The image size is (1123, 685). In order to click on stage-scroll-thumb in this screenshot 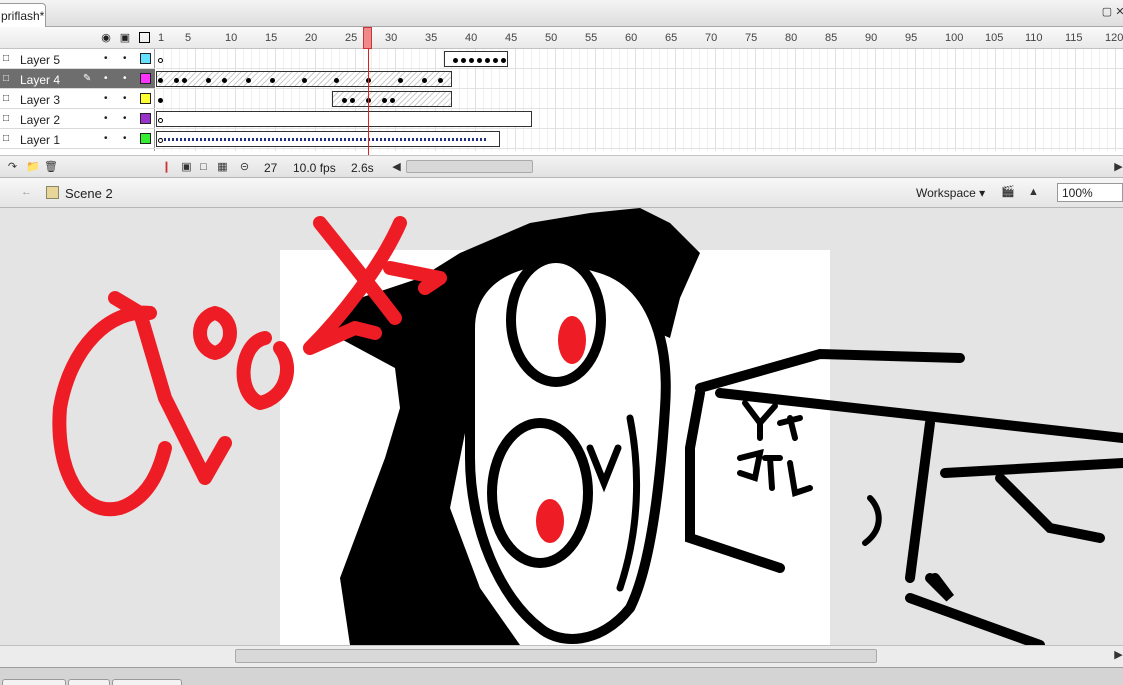, I will do `click(556, 656)`.